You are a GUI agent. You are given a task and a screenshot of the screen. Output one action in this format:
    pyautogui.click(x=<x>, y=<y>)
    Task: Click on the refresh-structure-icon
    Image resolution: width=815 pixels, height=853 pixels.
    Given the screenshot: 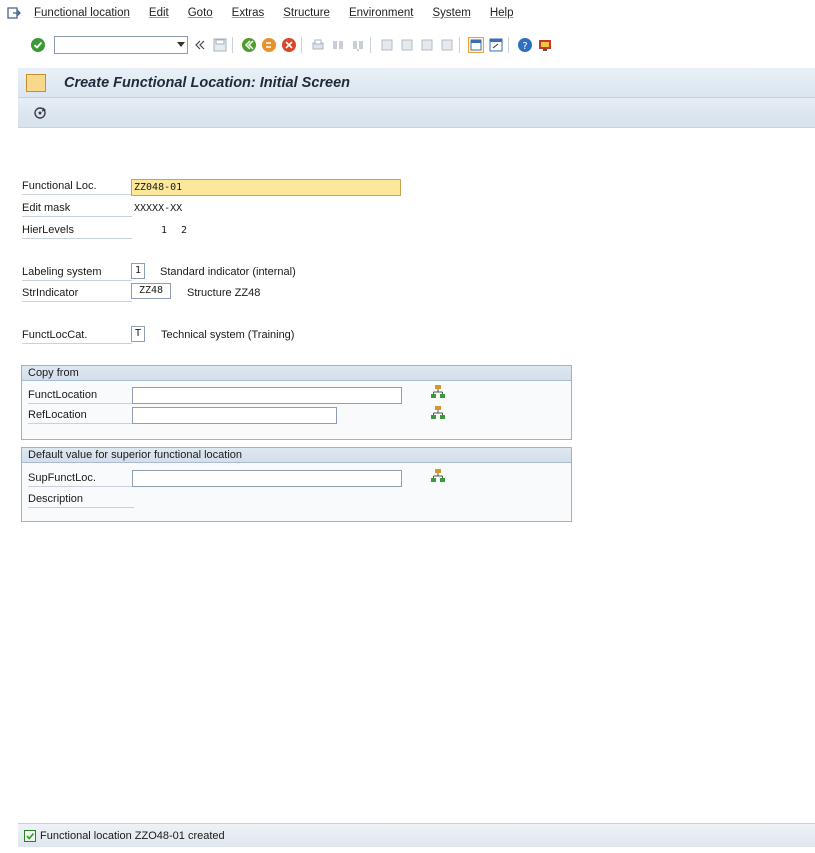 What is the action you would take?
    pyautogui.click(x=40, y=113)
    